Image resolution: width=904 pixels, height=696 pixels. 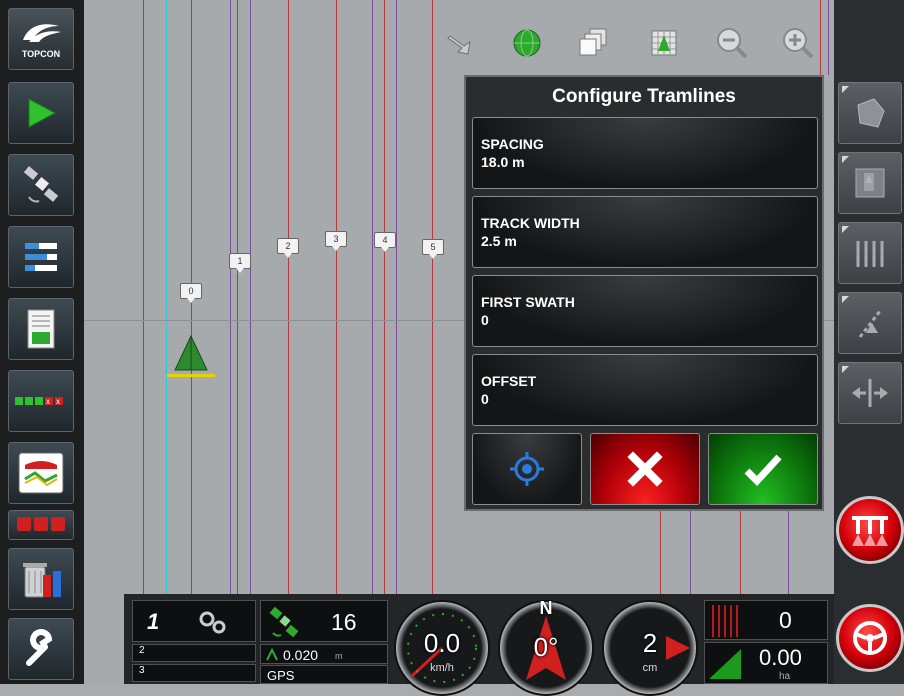 I want to click on brand-name: TOPCON, so click(x=41, y=53).